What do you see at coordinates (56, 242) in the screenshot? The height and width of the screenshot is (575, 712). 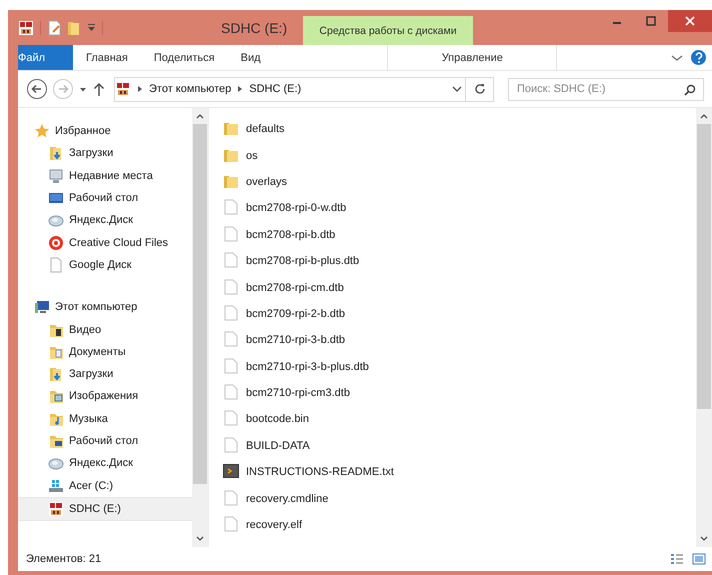 I see `cloud-logo-icon` at bounding box center [56, 242].